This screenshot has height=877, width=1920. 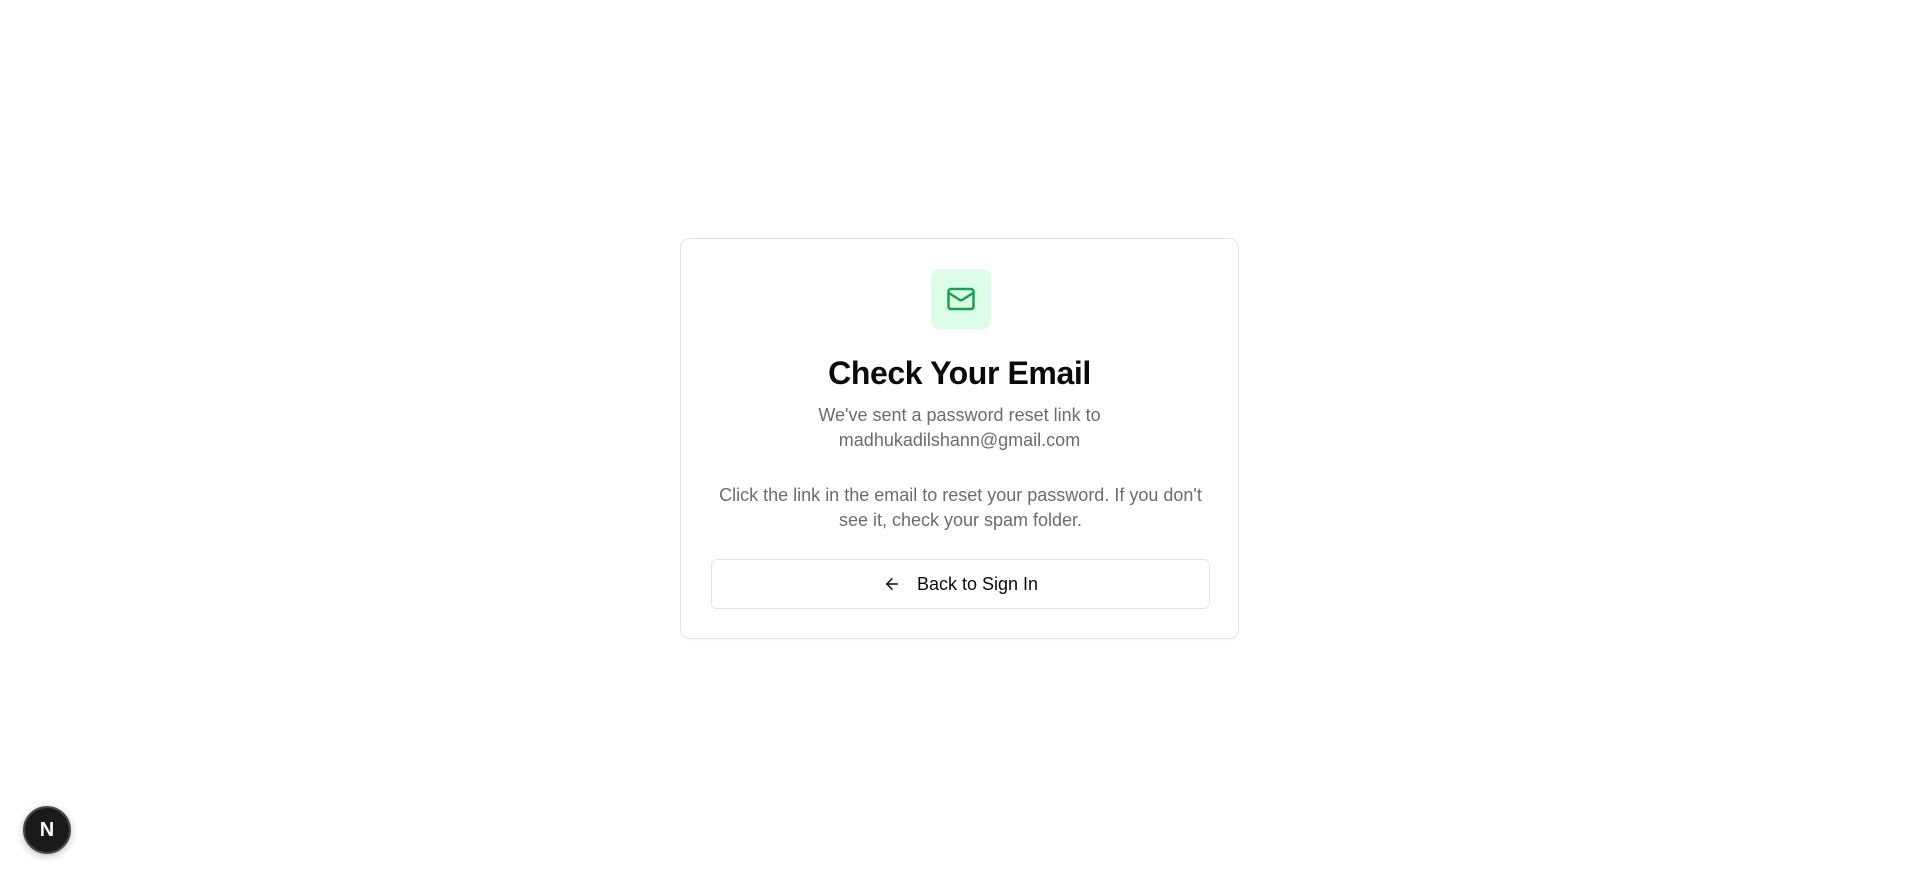 I want to click on back-to-sign-in-label: Back to Sign In, so click(x=977, y=583).